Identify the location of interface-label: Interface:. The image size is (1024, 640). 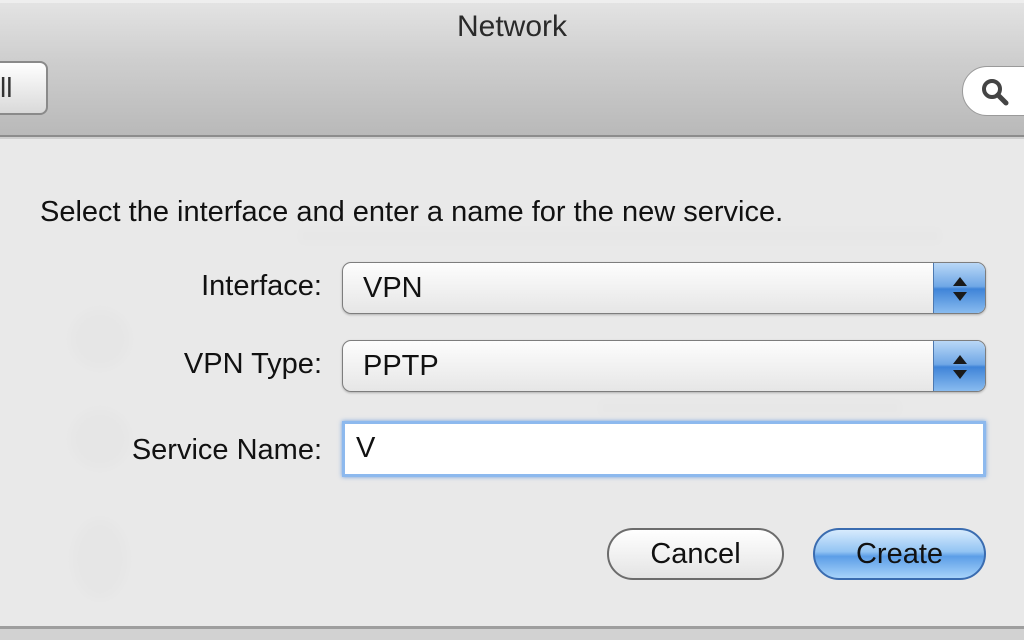
(261, 286).